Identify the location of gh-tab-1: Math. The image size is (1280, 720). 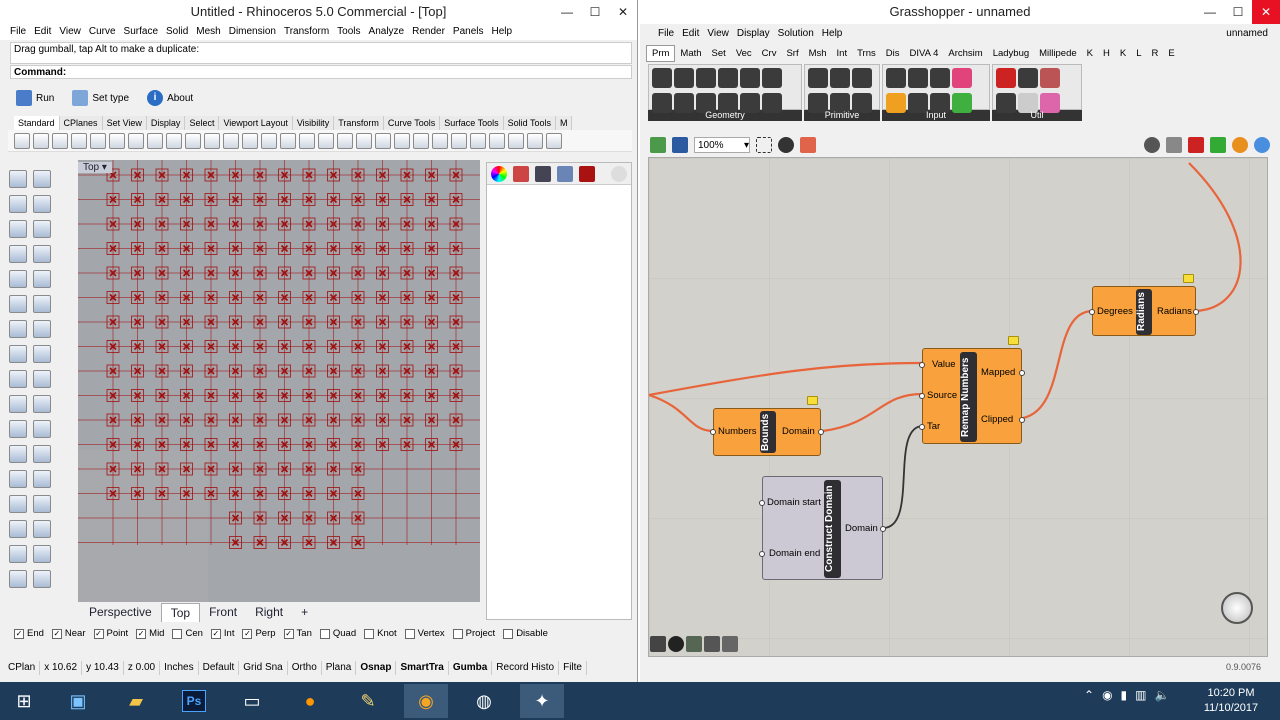
(690, 53).